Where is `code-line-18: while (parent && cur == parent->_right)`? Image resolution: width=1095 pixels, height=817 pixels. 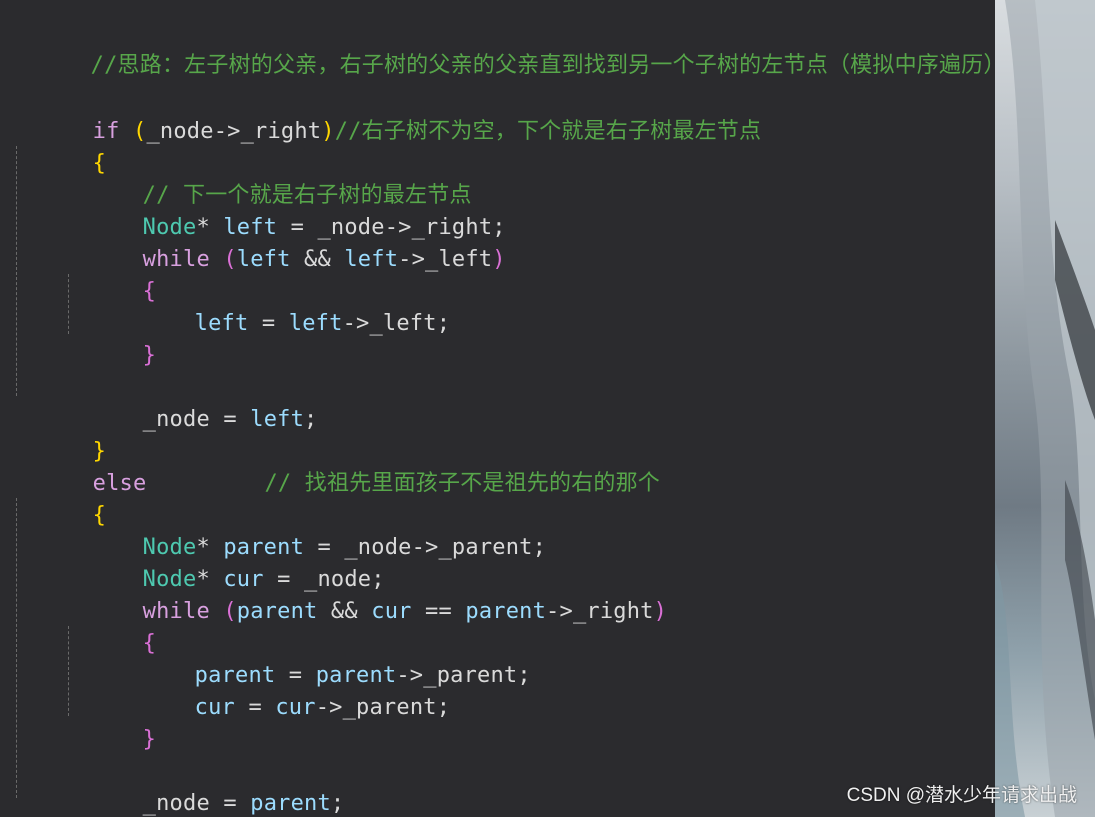 code-line-18: while (parent && cur == parent->_right) is located at coordinates (364, 594).